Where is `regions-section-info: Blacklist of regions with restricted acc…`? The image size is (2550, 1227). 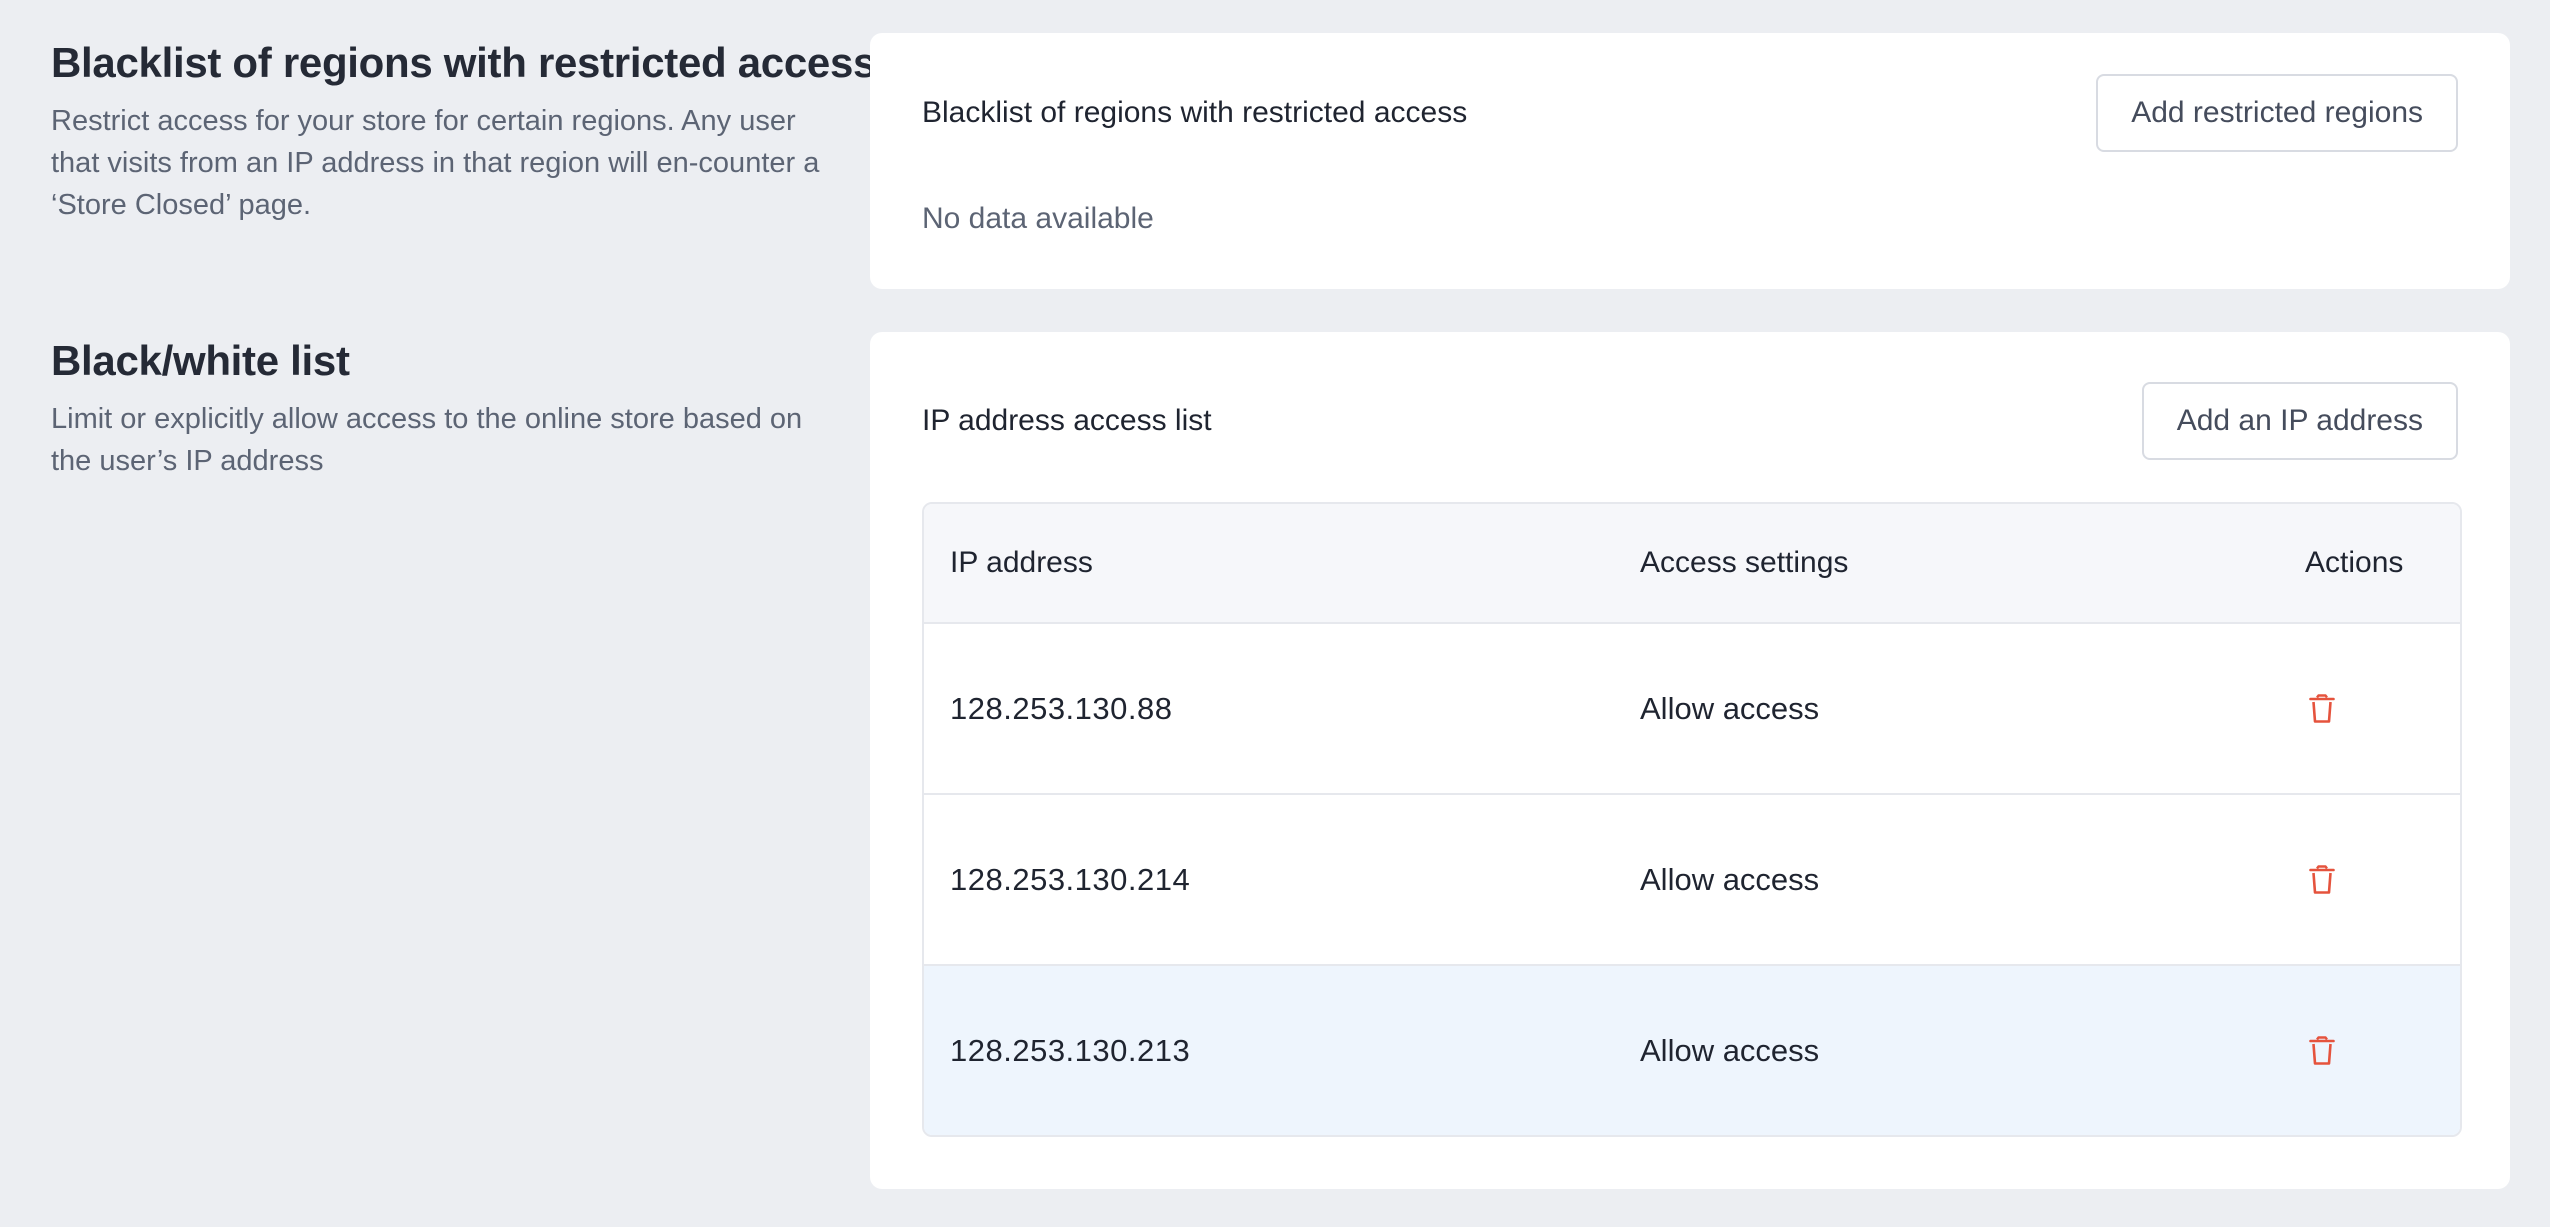 regions-section-info: Blacklist of regions with restricted acc… is located at coordinates (464, 132).